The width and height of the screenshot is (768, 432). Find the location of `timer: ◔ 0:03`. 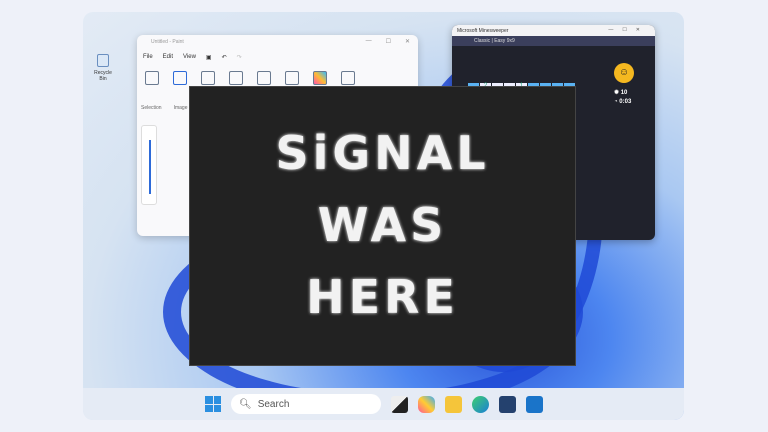

timer: ◔ 0:03 is located at coordinates (623, 102).